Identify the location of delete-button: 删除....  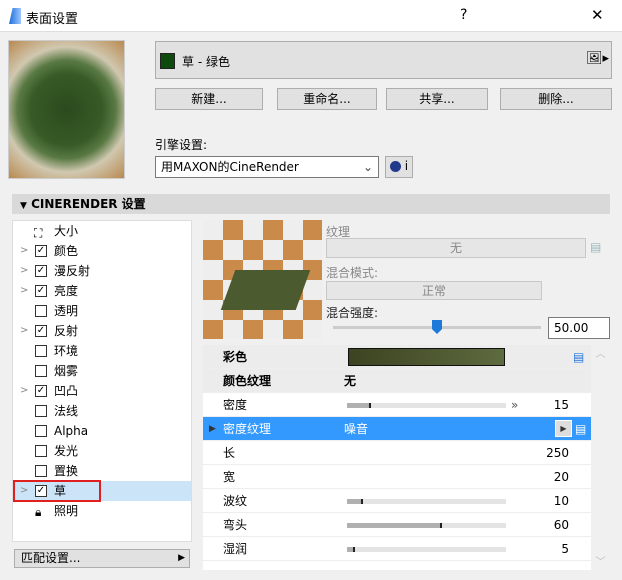
(556, 99).